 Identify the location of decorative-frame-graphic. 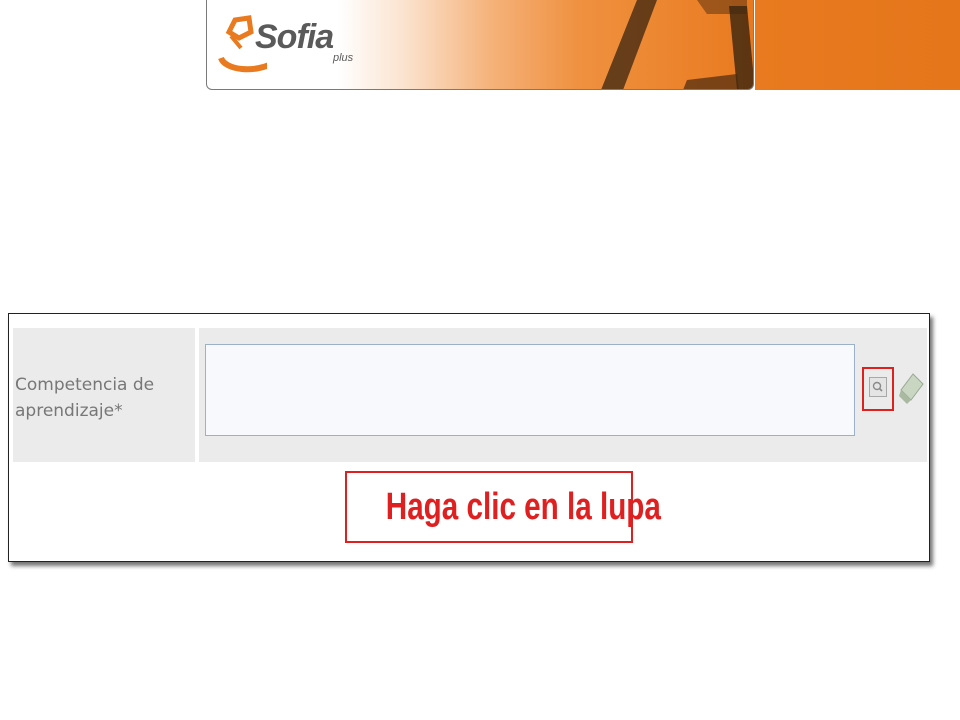
(677, 44).